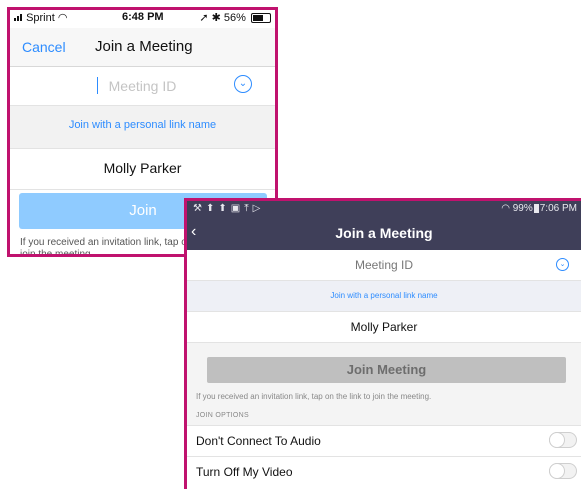 This screenshot has width=581, height=489. Describe the element at coordinates (40, 18) in the screenshot. I see `carrier-label: Sprint` at that location.